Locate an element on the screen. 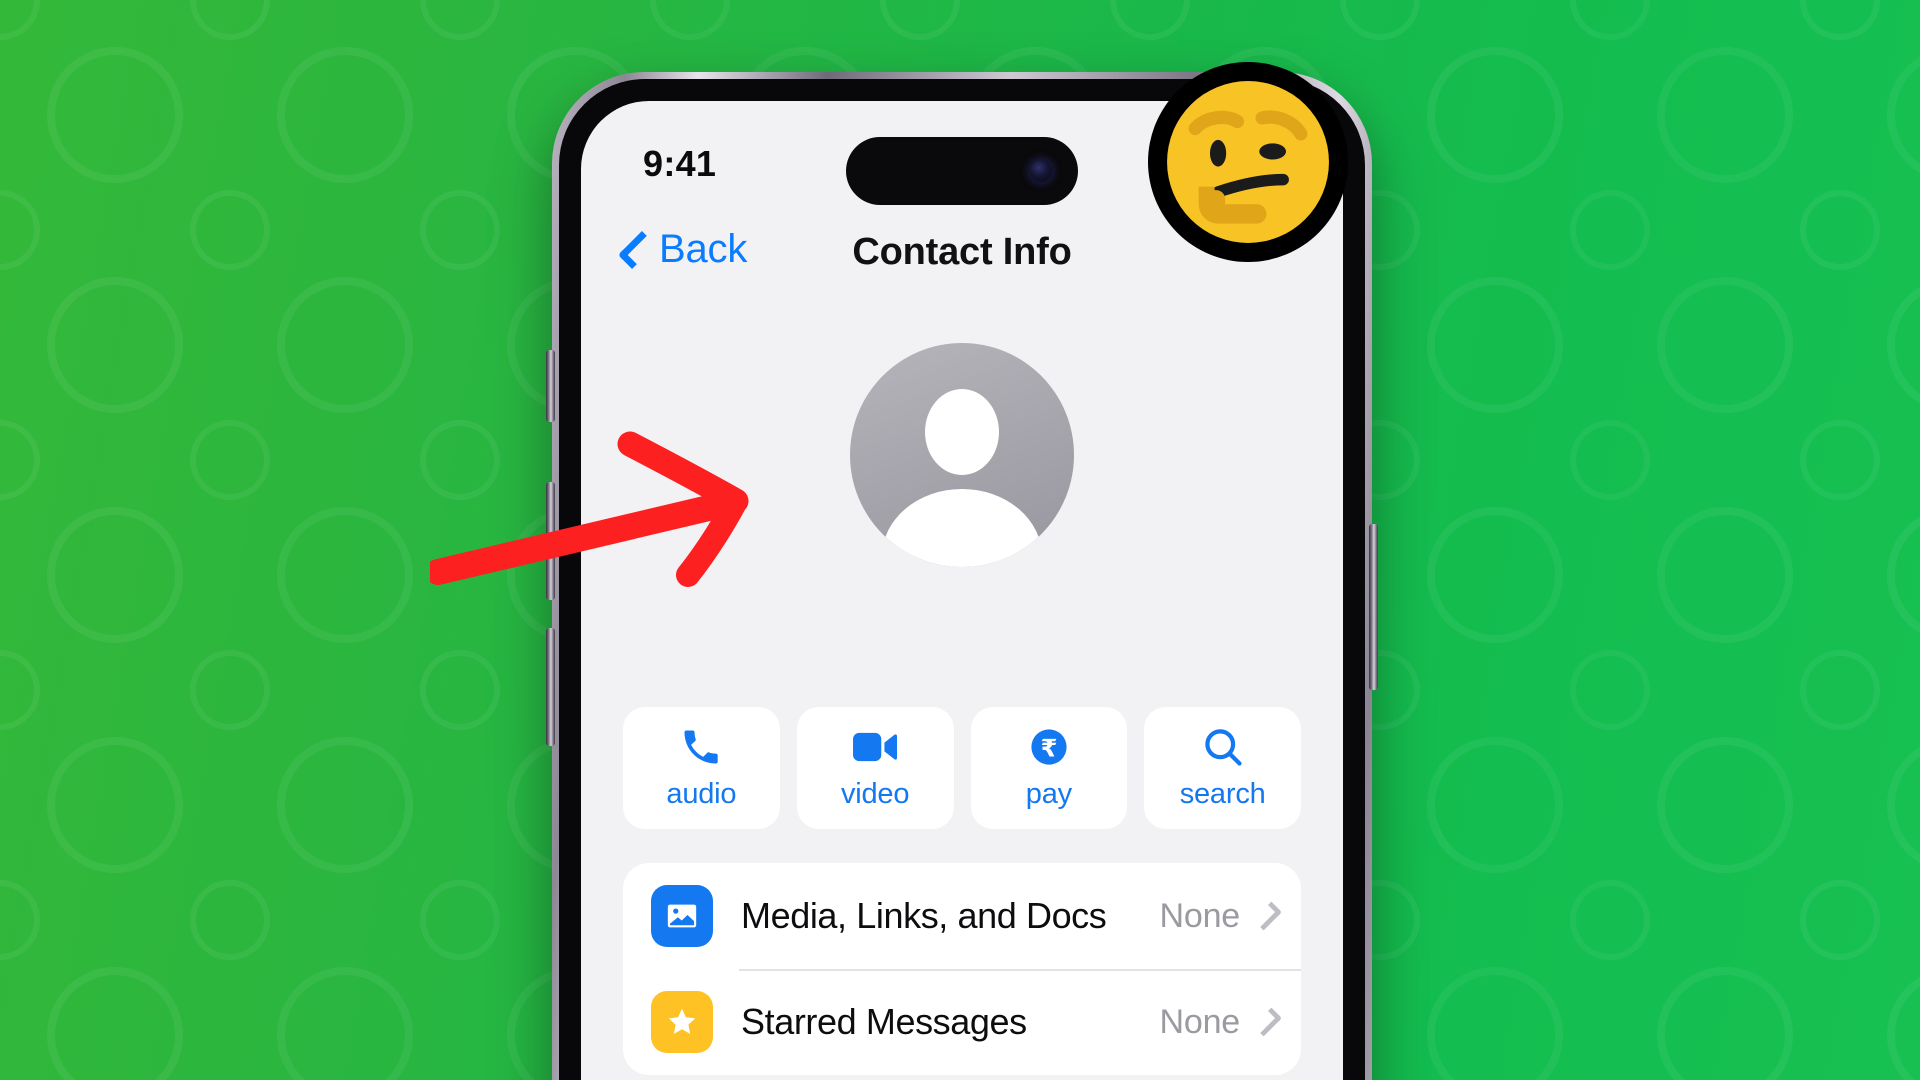 The height and width of the screenshot is (1080, 1920). rupee-pay-icon: ₹ is located at coordinates (1049, 747).